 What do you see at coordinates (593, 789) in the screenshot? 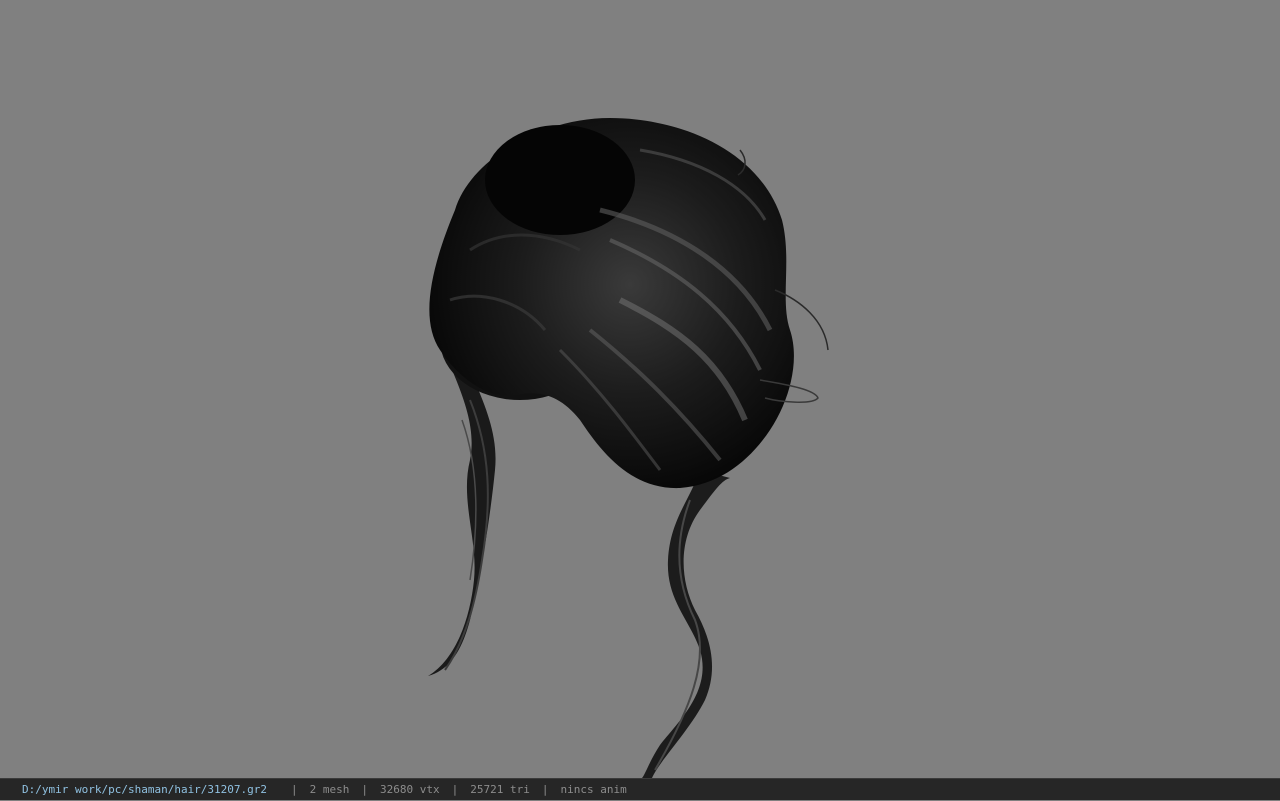
I see `anim-status: nincs anim` at bounding box center [593, 789].